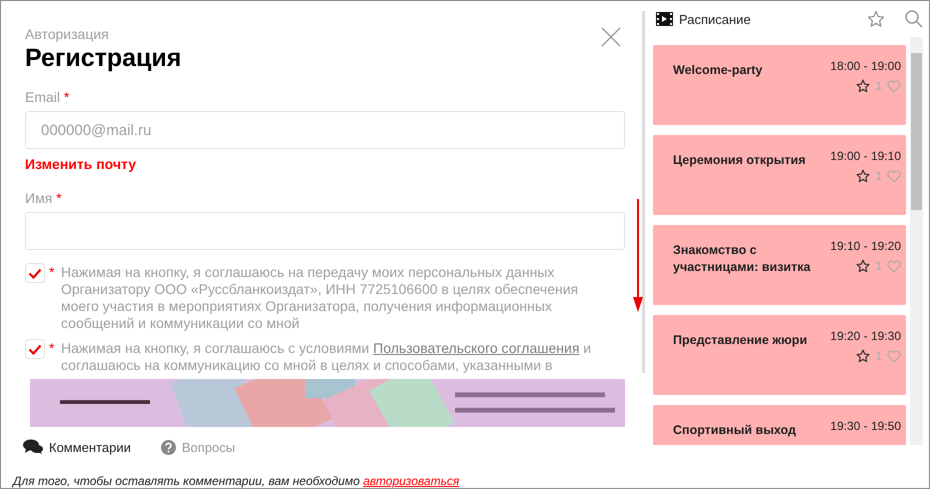 This screenshot has height=489, width=930. Describe the element at coordinates (77, 447) in the screenshot. I see `tab: Комментарии` at that location.